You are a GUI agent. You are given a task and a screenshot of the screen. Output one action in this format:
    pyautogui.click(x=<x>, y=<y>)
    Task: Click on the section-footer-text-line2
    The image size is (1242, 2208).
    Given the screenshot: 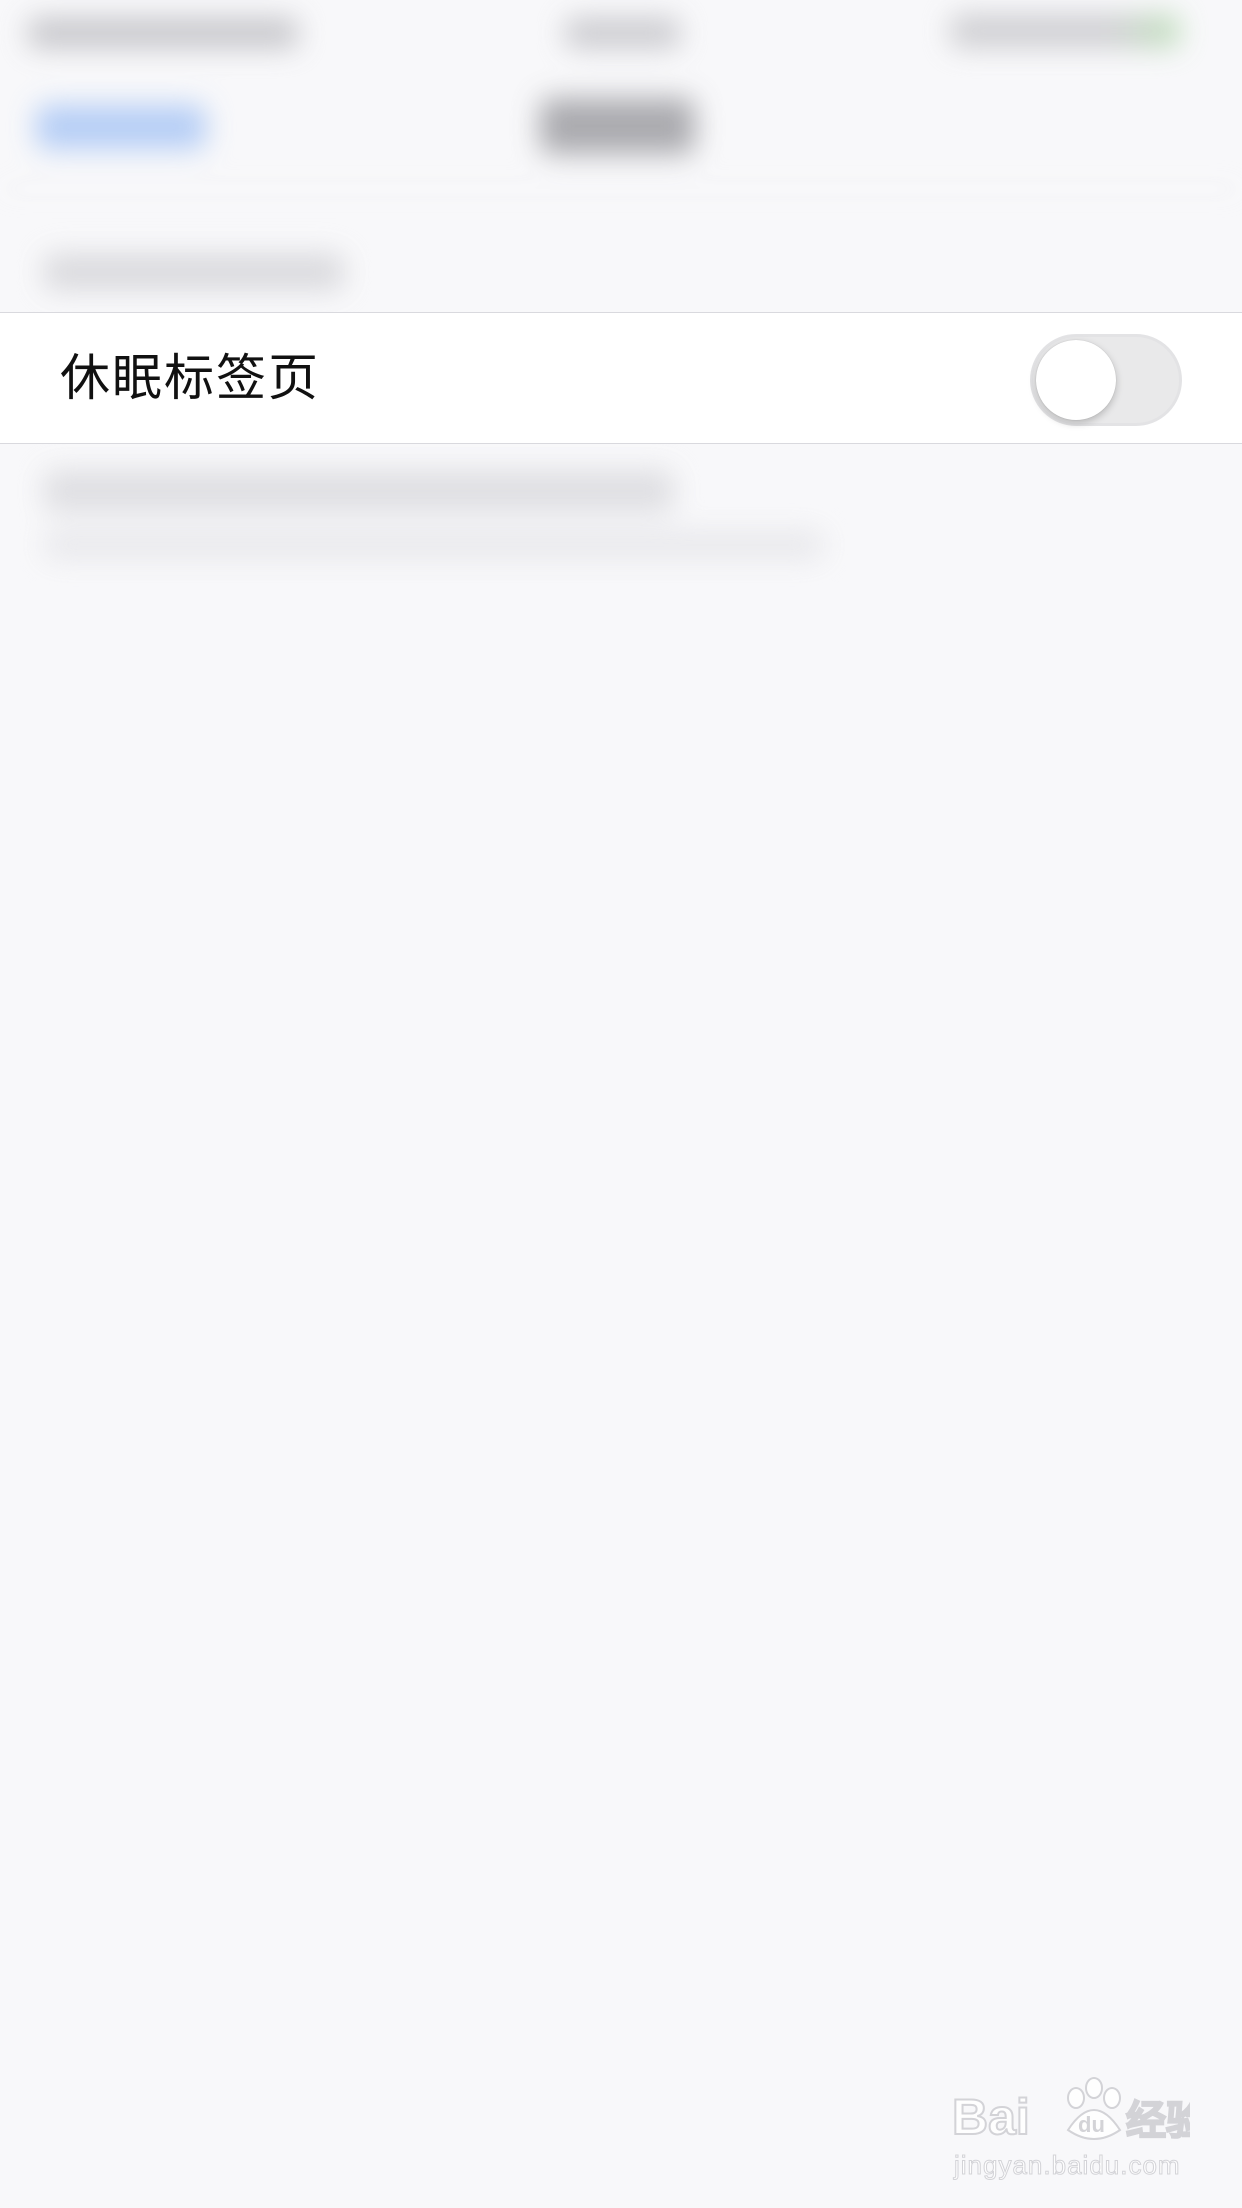 What is the action you would take?
    pyautogui.click(x=434, y=545)
    